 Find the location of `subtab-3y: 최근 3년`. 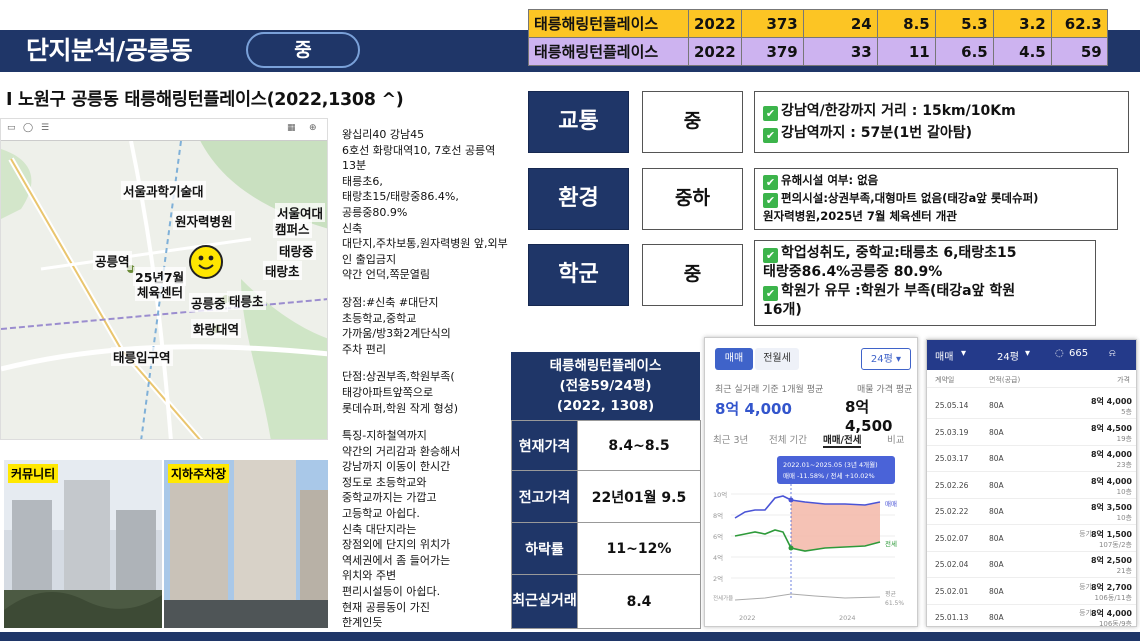

subtab-3y: 최근 3년 is located at coordinates (730, 439).